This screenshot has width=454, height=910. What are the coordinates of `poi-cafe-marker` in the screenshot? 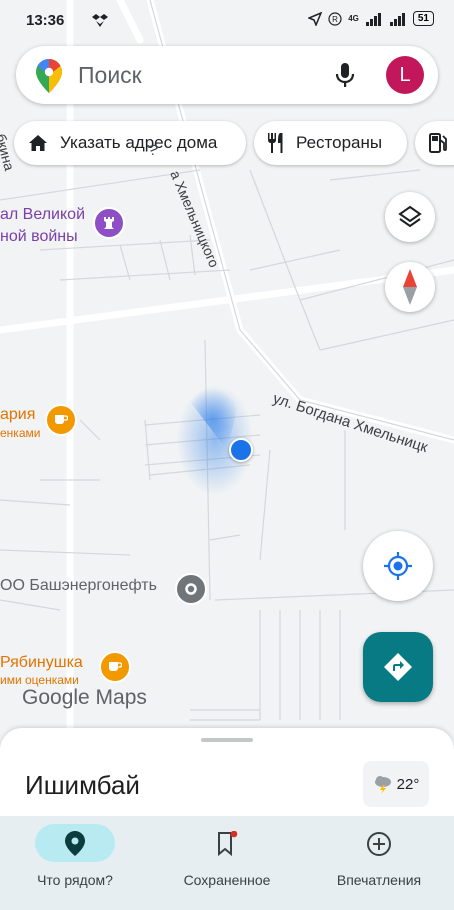 It's located at (61, 420).